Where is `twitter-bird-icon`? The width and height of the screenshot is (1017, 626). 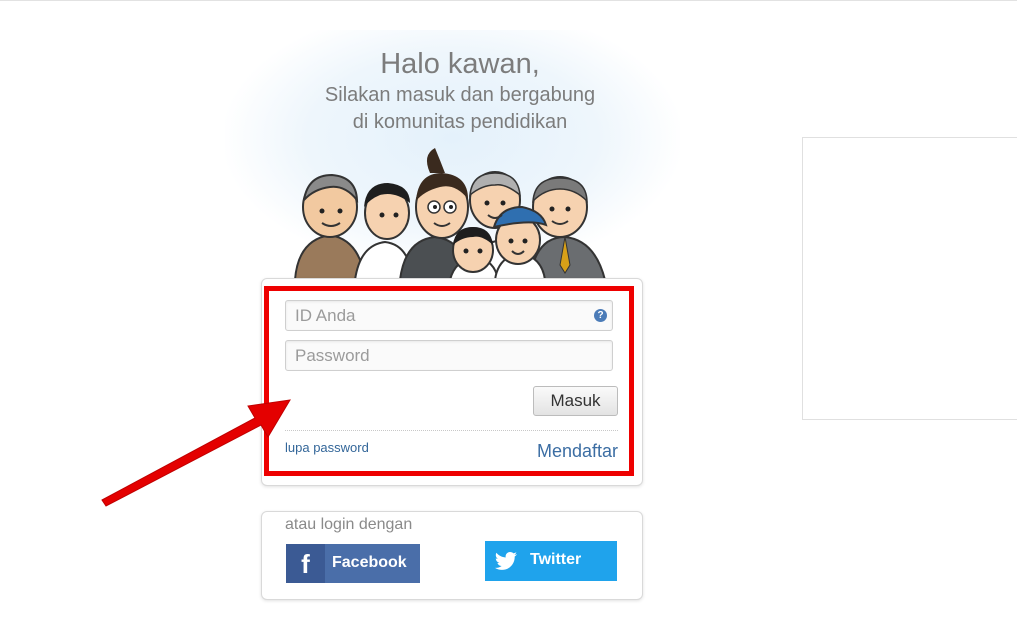 twitter-bird-icon is located at coordinates (506, 561).